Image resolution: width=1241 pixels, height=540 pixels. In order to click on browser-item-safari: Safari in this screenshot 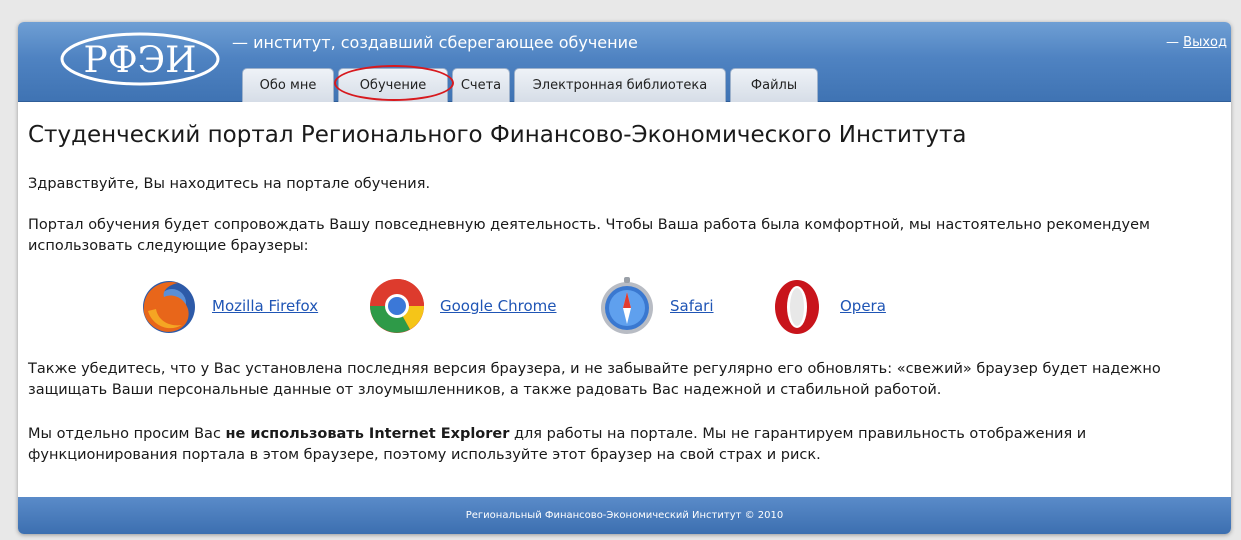, I will do `click(655, 306)`.